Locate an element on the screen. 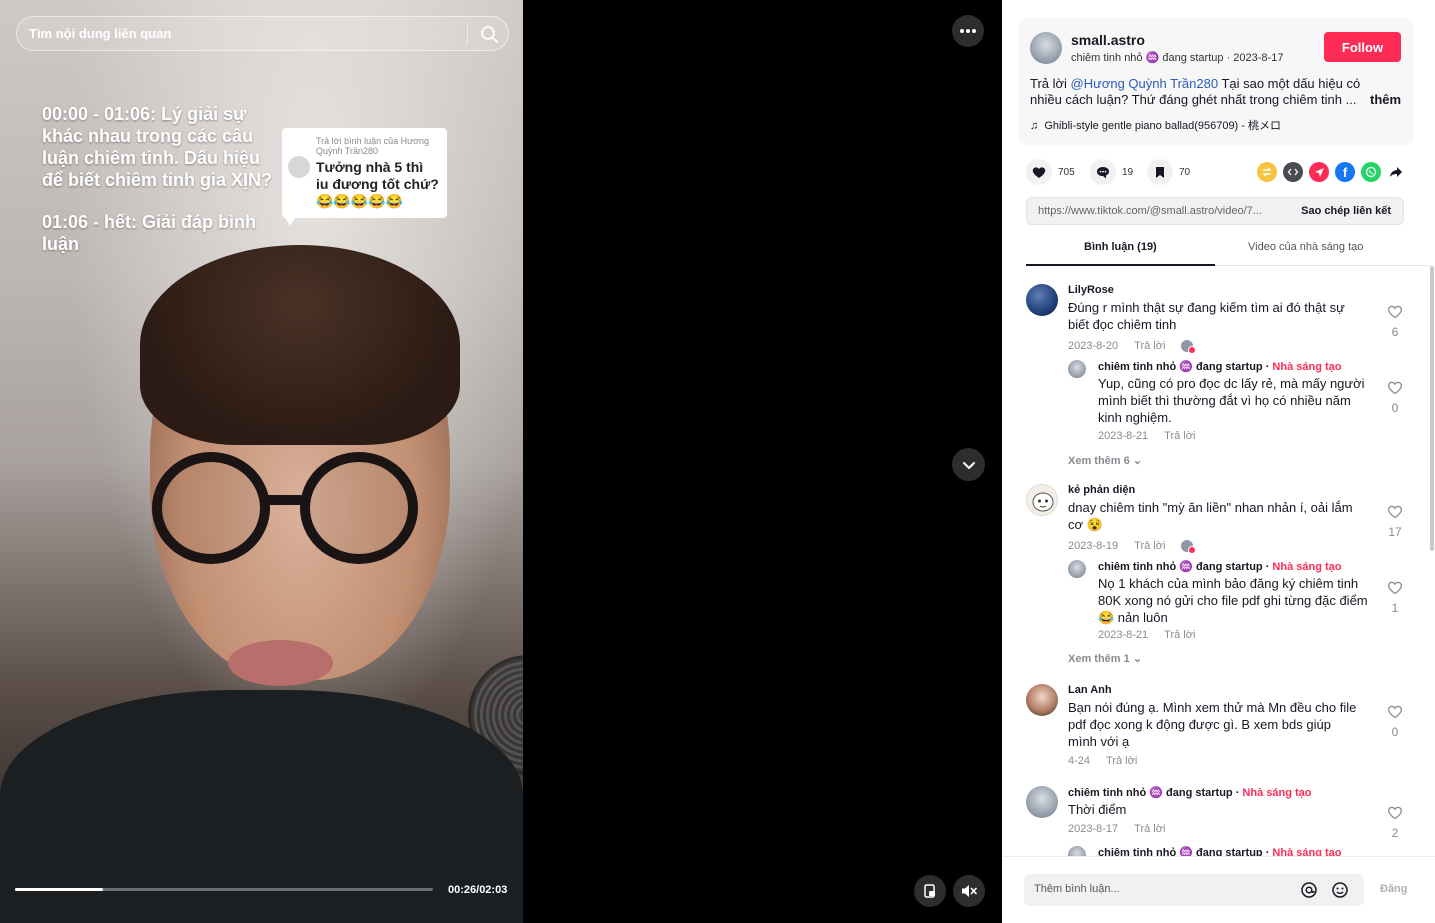  heart-icon is located at coordinates (1039, 172).